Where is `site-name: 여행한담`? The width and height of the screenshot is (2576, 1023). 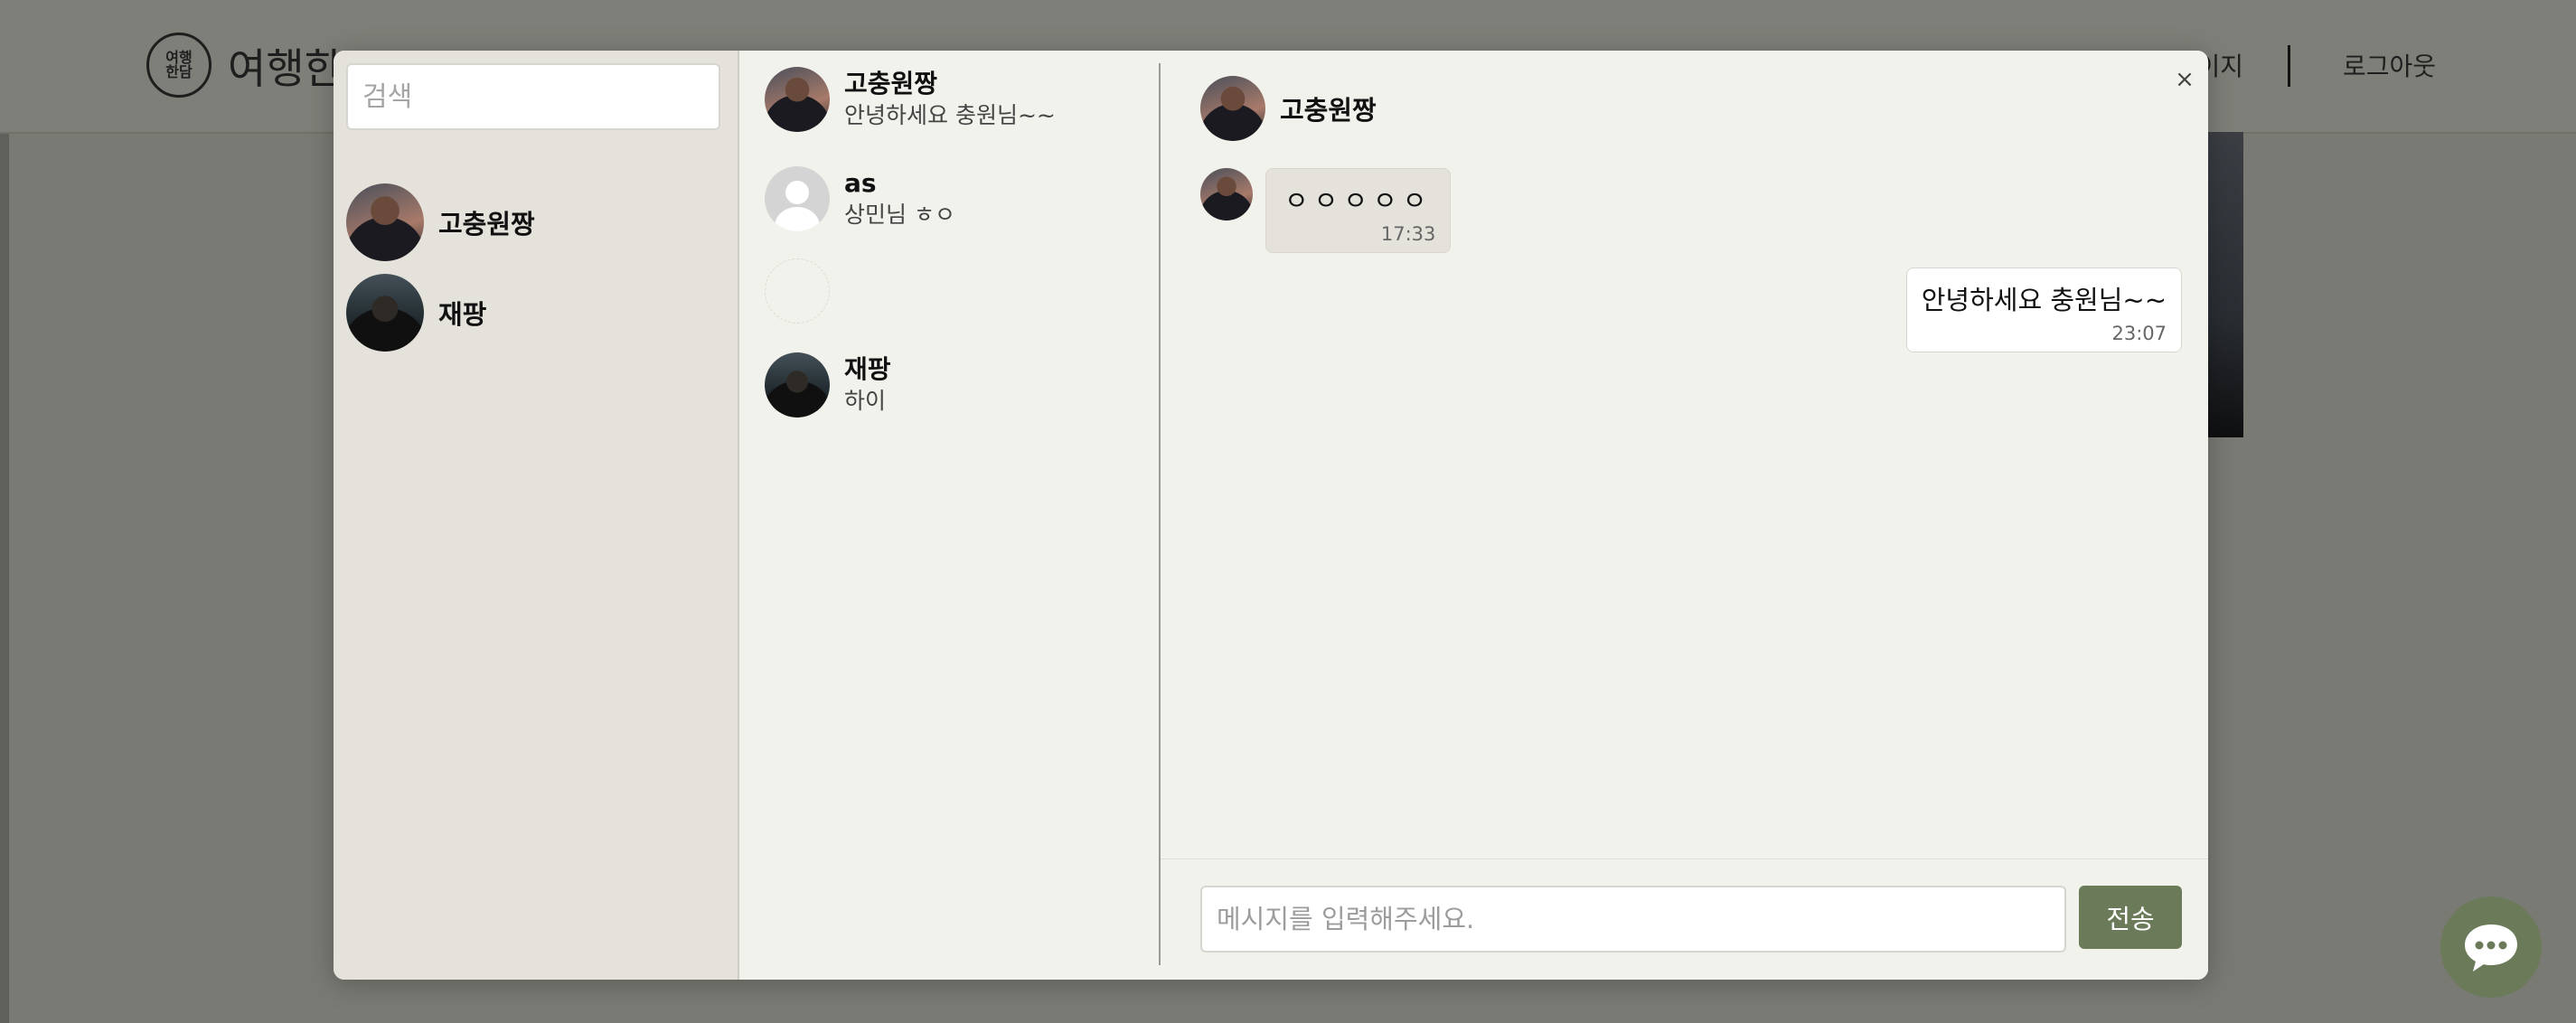 site-name: 여행한담 is located at coordinates (282, 66).